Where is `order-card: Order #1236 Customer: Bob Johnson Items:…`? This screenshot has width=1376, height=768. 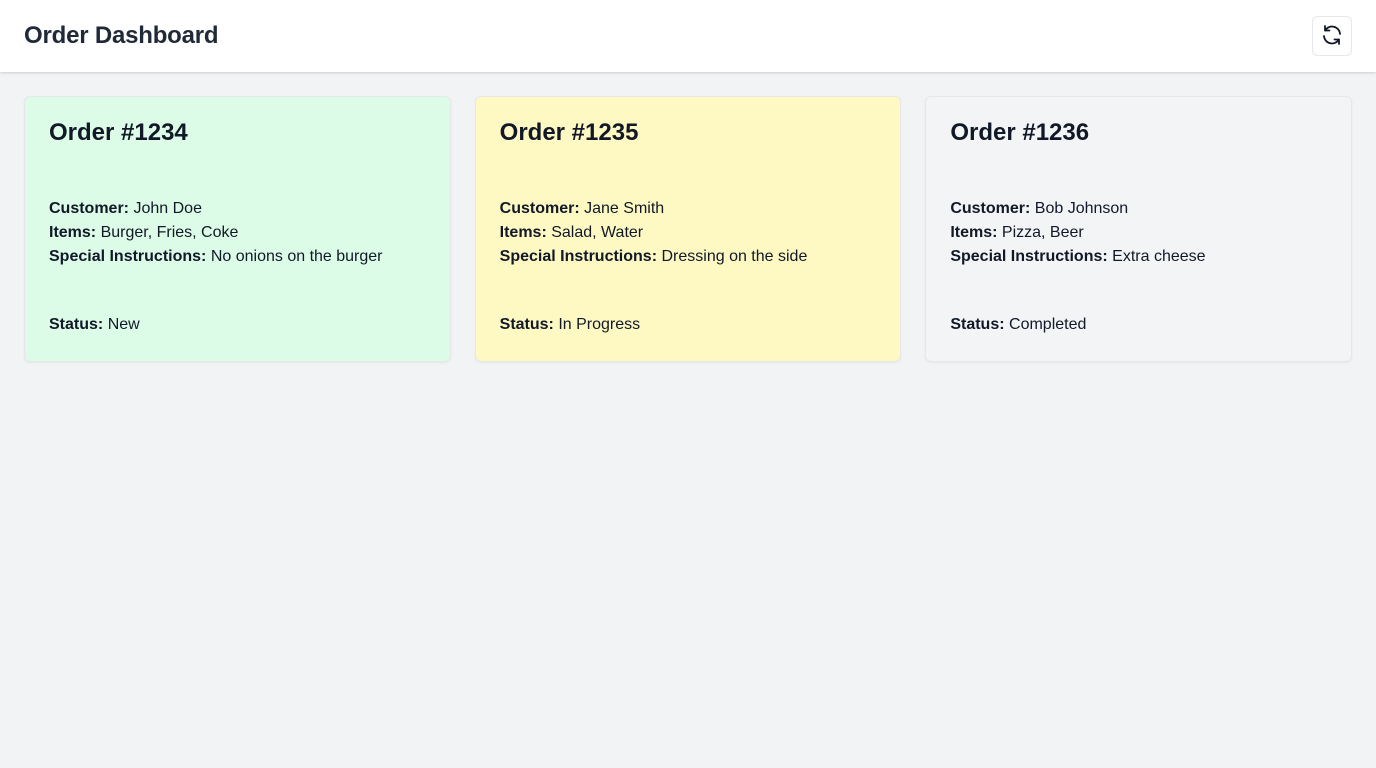 order-card: Order #1236 Customer: Bob Johnson Items:… is located at coordinates (1138, 229).